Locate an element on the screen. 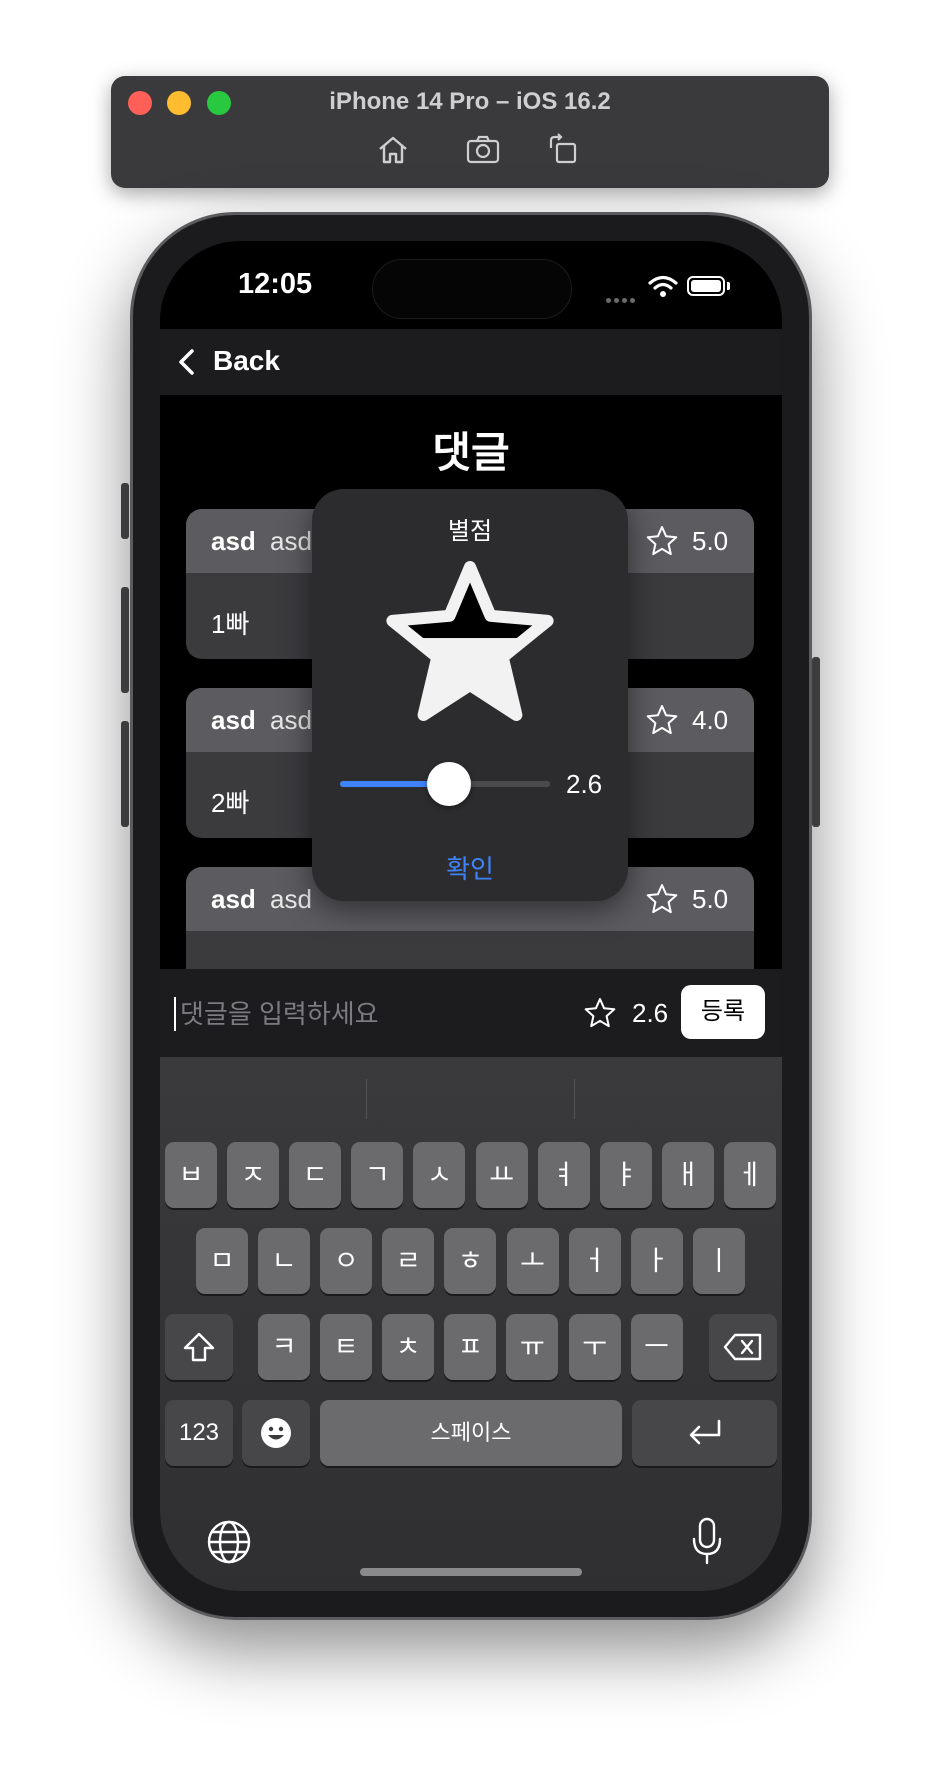  keyboard-key: ㅂ is located at coordinates (191, 1175).